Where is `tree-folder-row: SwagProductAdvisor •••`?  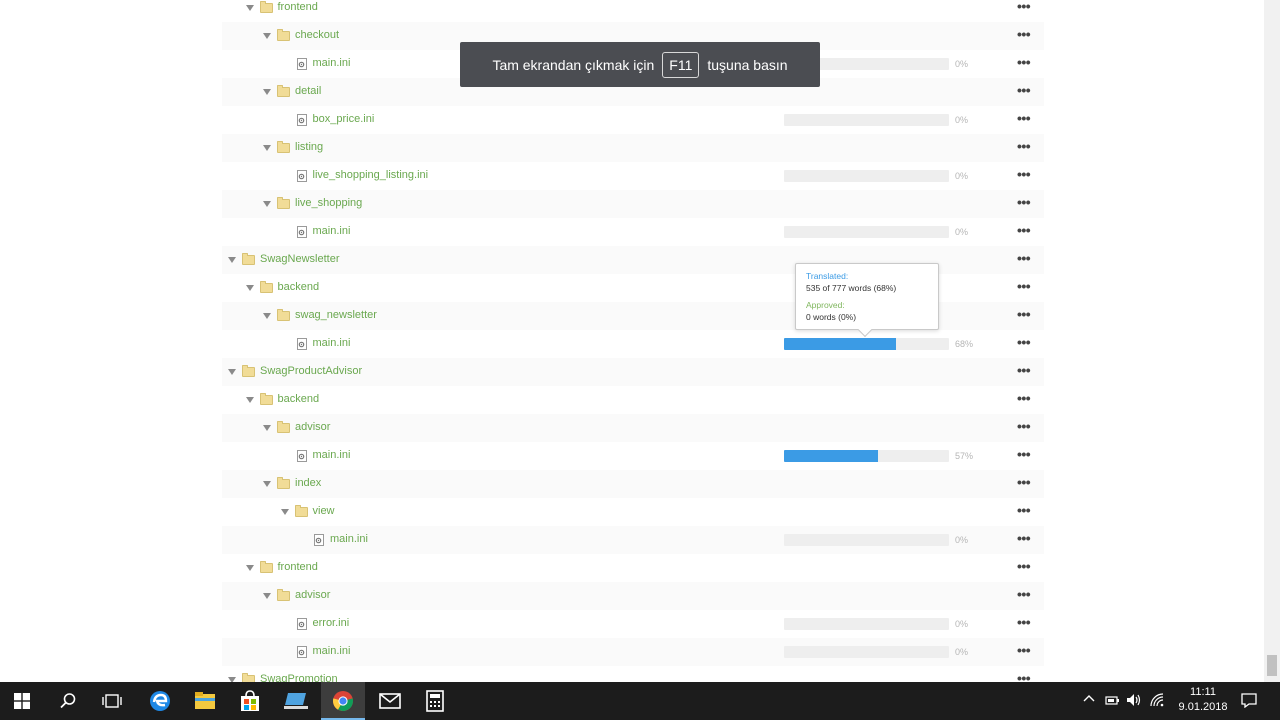 tree-folder-row: SwagProductAdvisor ••• is located at coordinates (633, 372).